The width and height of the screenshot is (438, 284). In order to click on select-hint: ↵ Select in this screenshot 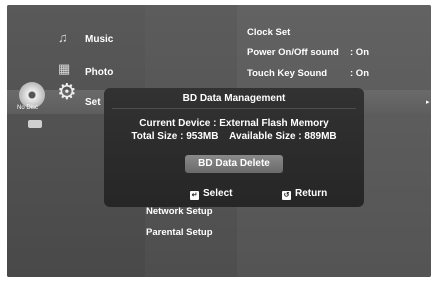, I will do `click(211, 194)`.